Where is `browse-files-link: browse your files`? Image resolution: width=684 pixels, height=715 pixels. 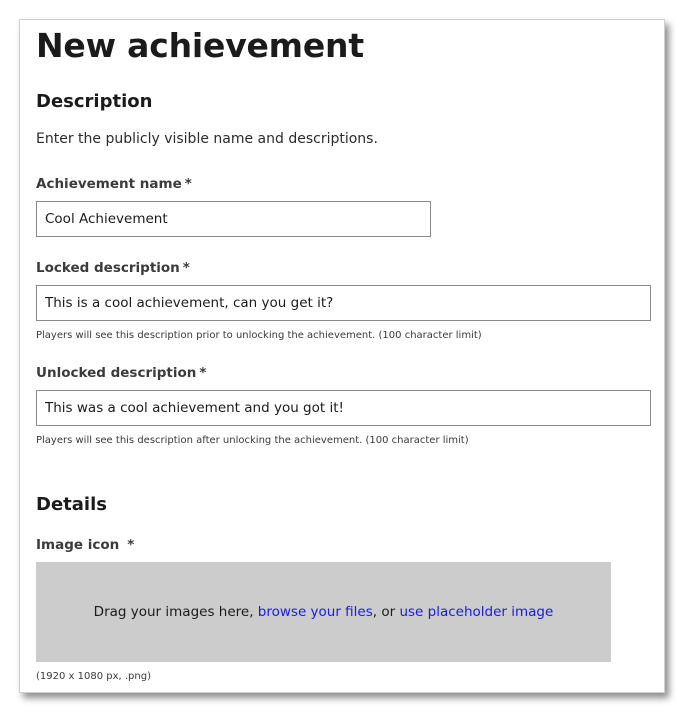 browse-files-link: browse your files is located at coordinates (315, 612).